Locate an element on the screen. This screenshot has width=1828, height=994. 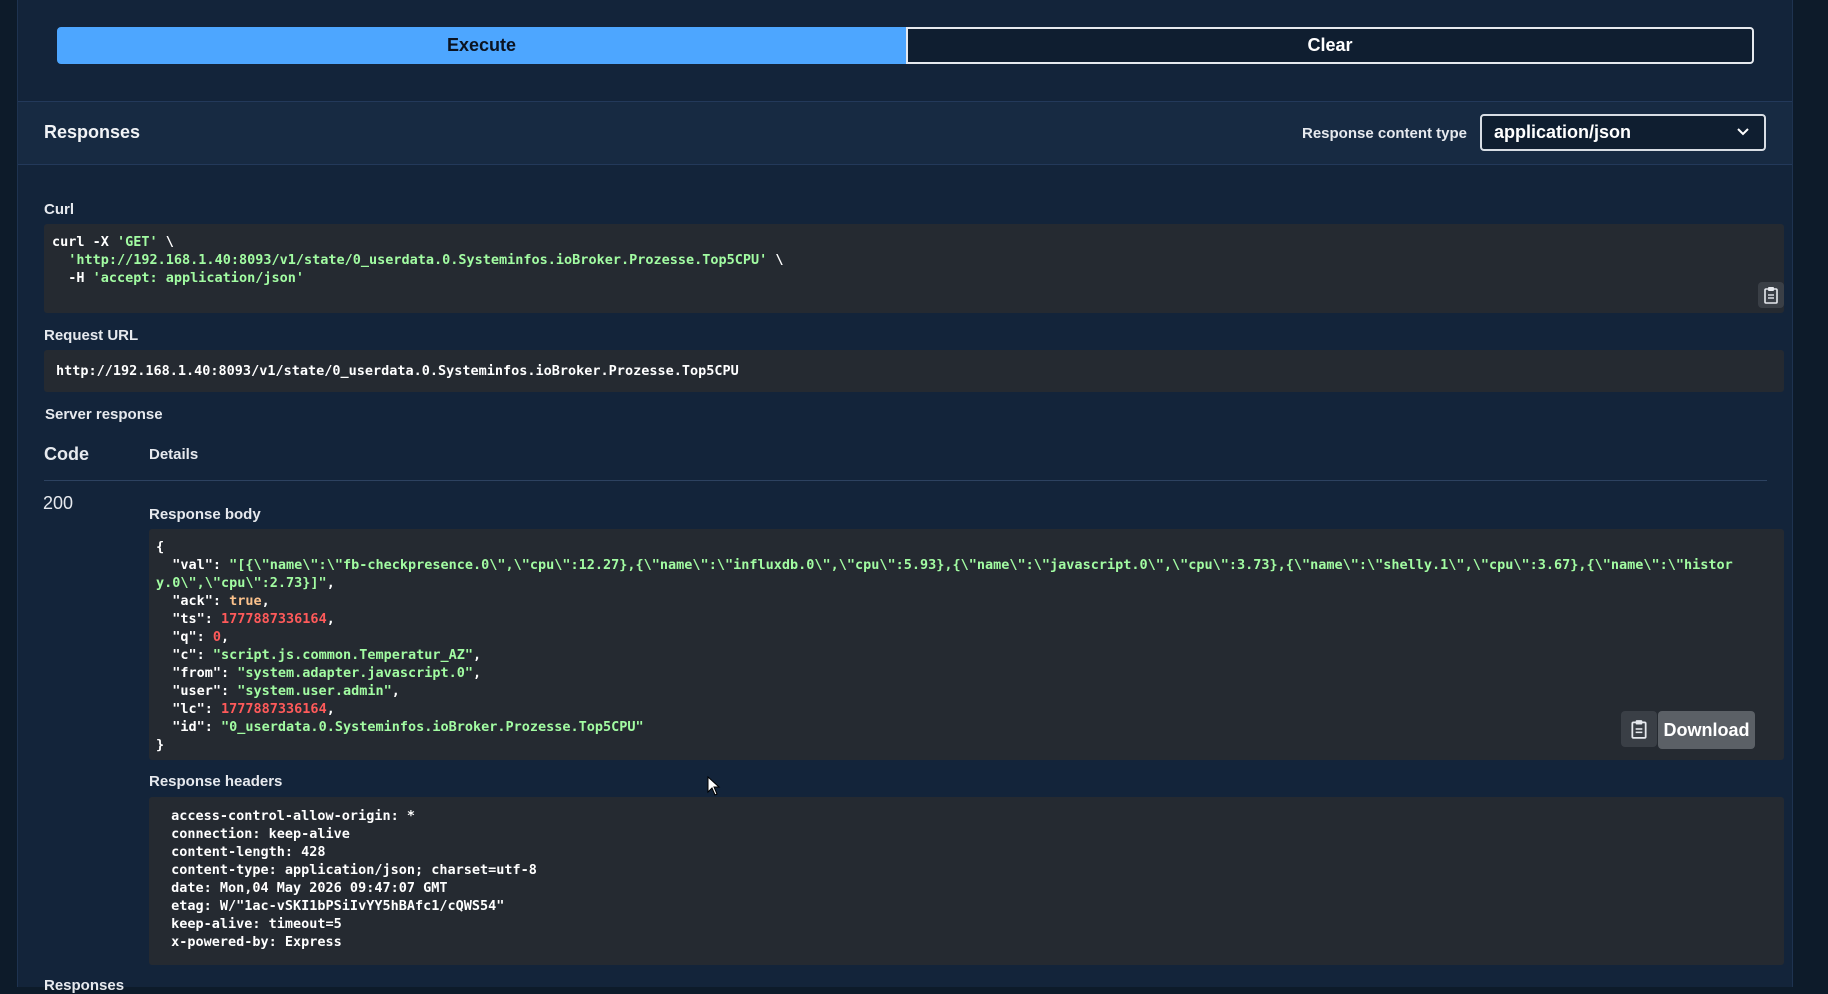
copy-curl-button is located at coordinates (1771, 295).